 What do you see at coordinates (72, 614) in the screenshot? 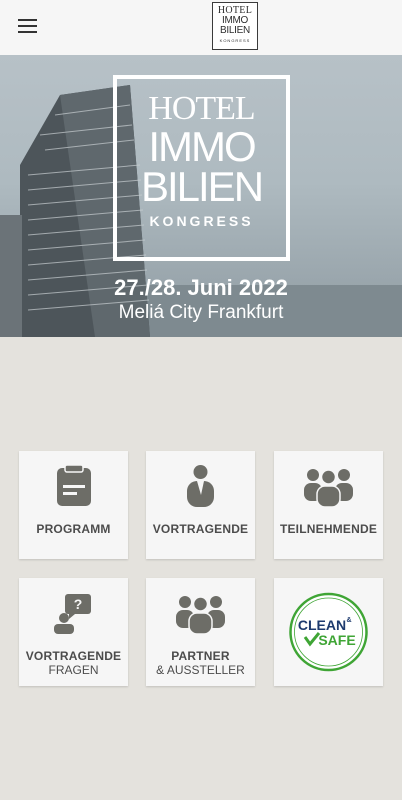
I see `speaker-question-icon: ?` at bounding box center [72, 614].